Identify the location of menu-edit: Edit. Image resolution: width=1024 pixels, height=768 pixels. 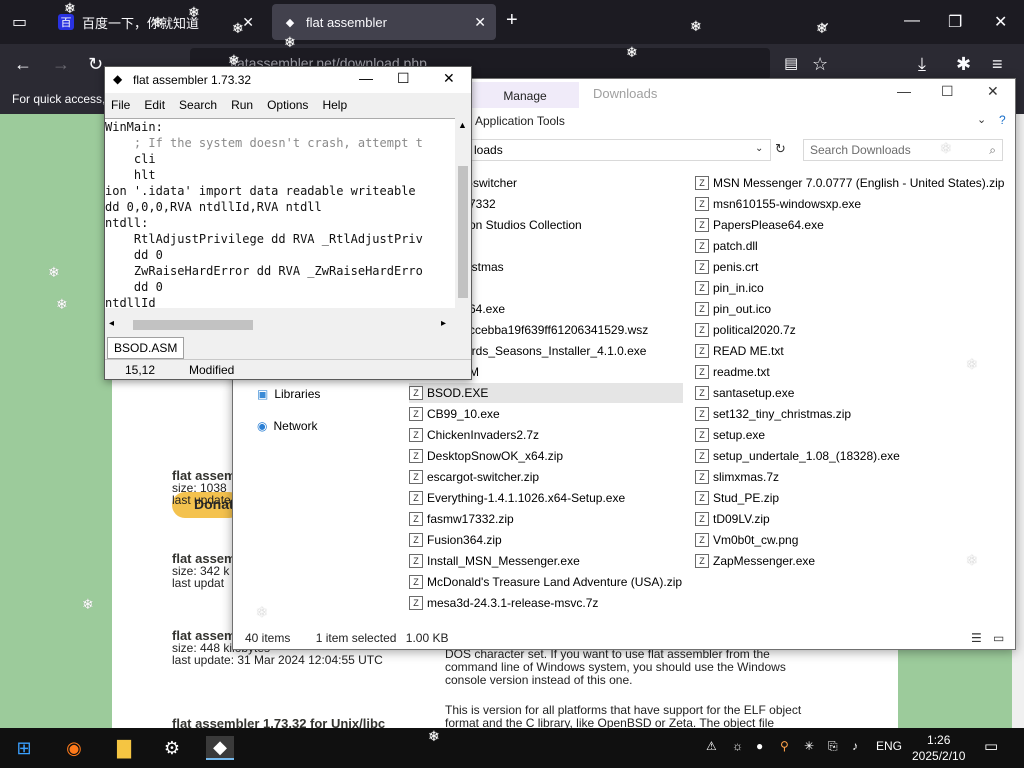
(154, 106).